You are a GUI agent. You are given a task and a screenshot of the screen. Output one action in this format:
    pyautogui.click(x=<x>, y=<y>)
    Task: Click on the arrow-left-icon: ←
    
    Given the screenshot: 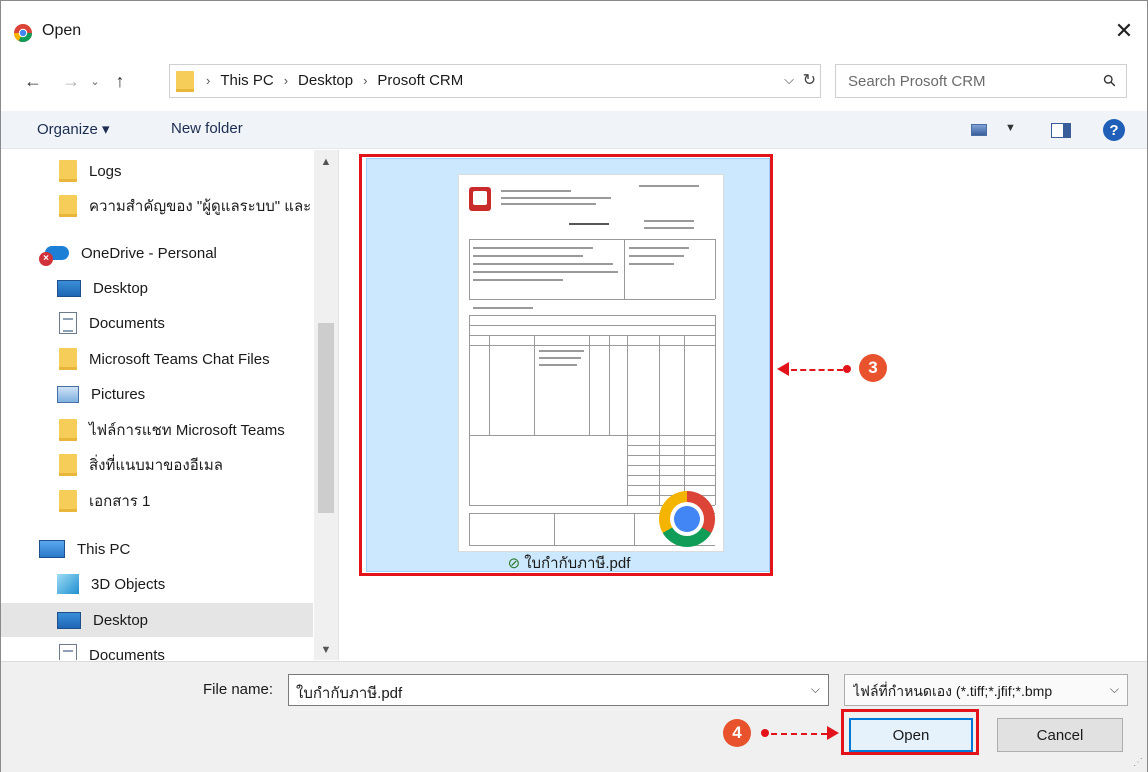 What is the action you would take?
    pyautogui.click(x=33, y=80)
    